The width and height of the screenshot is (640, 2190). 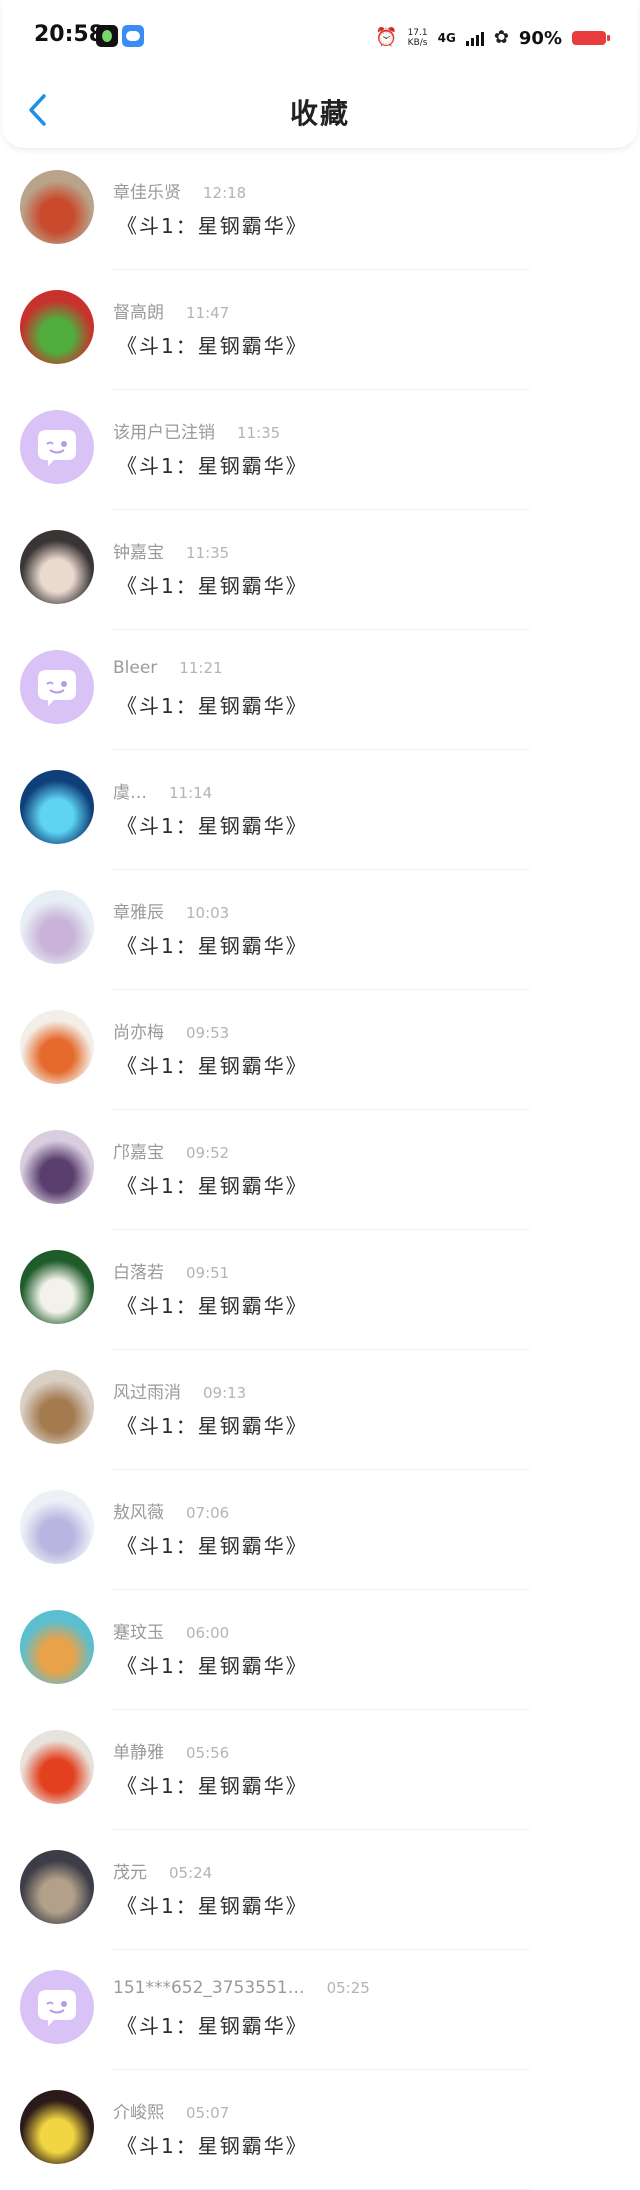 What do you see at coordinates (107, 36) in the screenshot?
I see `app-notification-icon` at bounding box center [107, 36].